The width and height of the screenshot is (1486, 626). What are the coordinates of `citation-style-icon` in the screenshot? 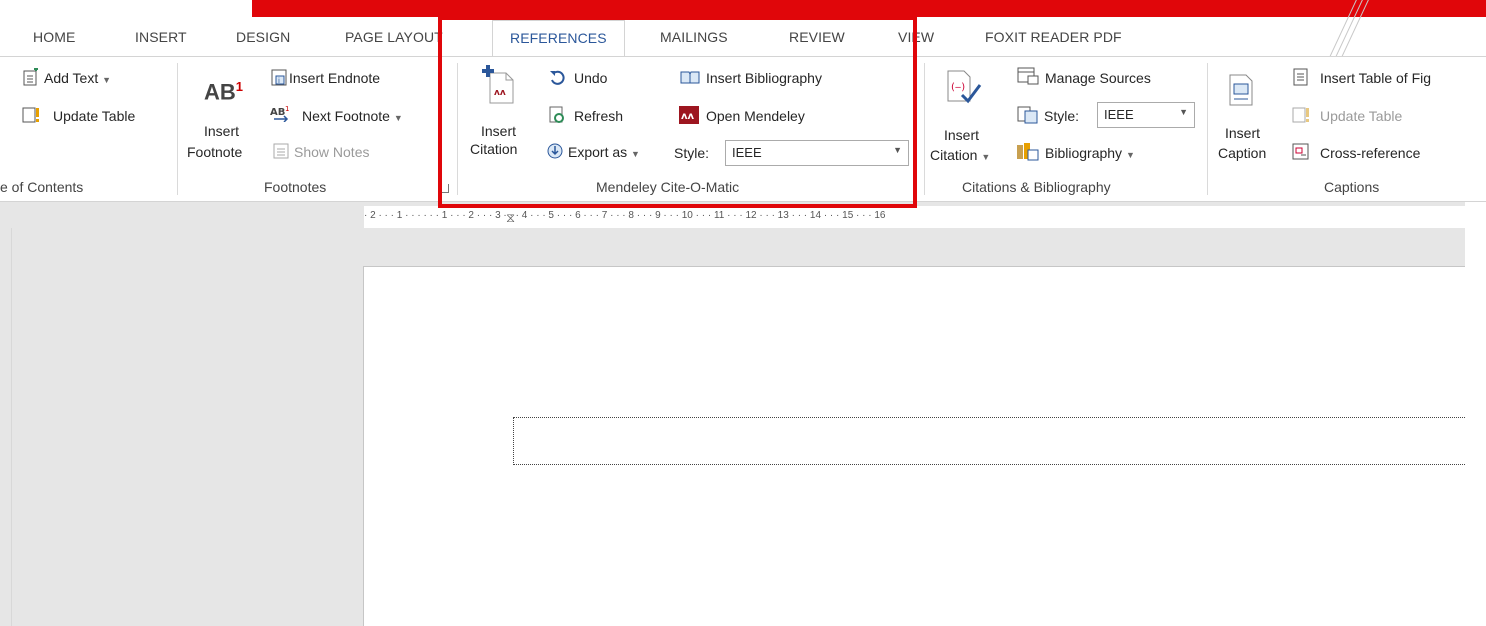 It's located at (1027, 115).